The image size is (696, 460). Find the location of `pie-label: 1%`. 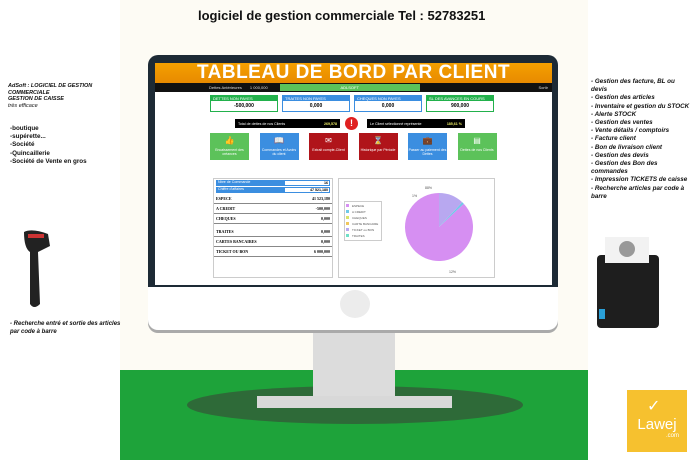

pie-label: 1% is located at coordinates (414, 196).